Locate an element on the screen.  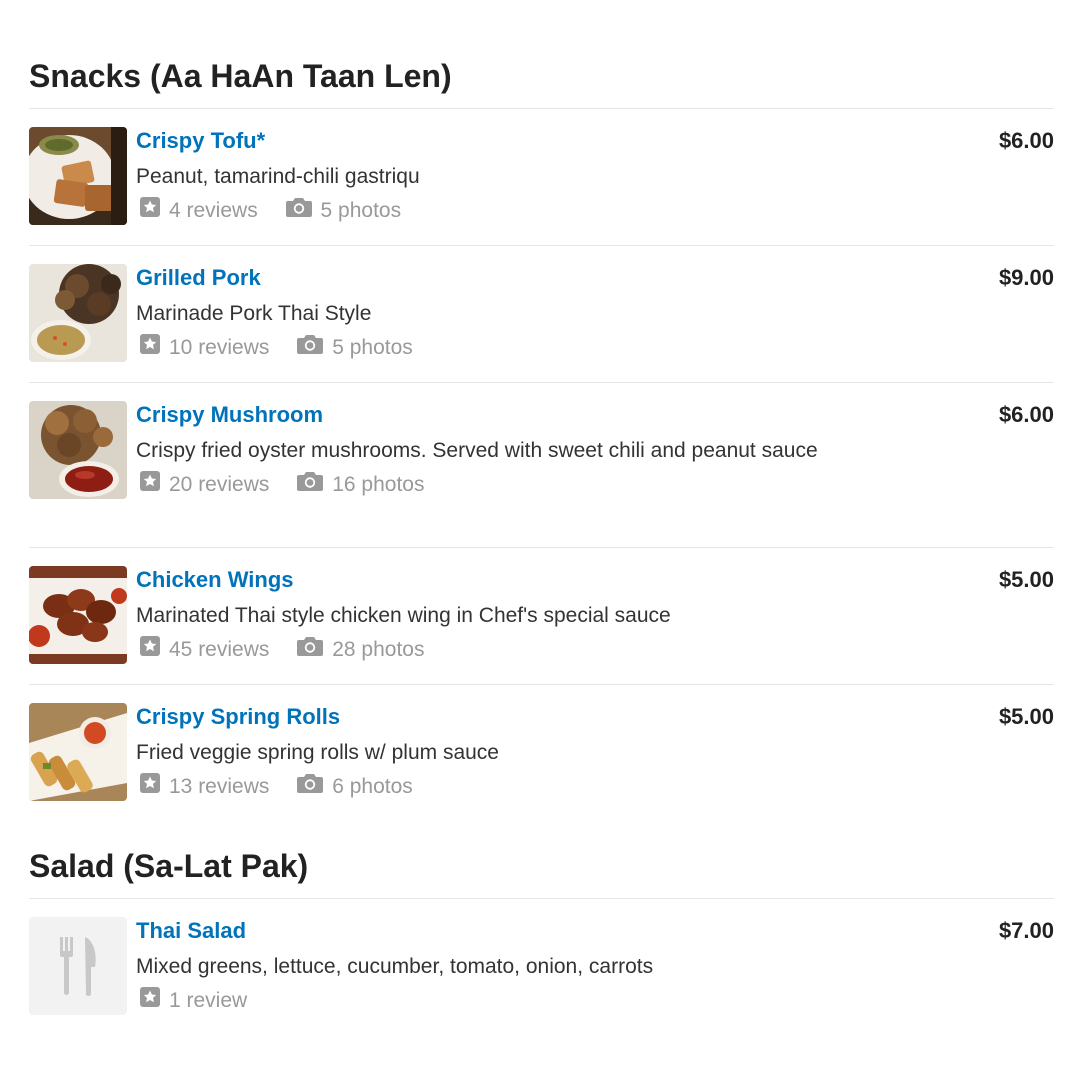
photos-link: 28 photos is located at coordinates (360, 650).